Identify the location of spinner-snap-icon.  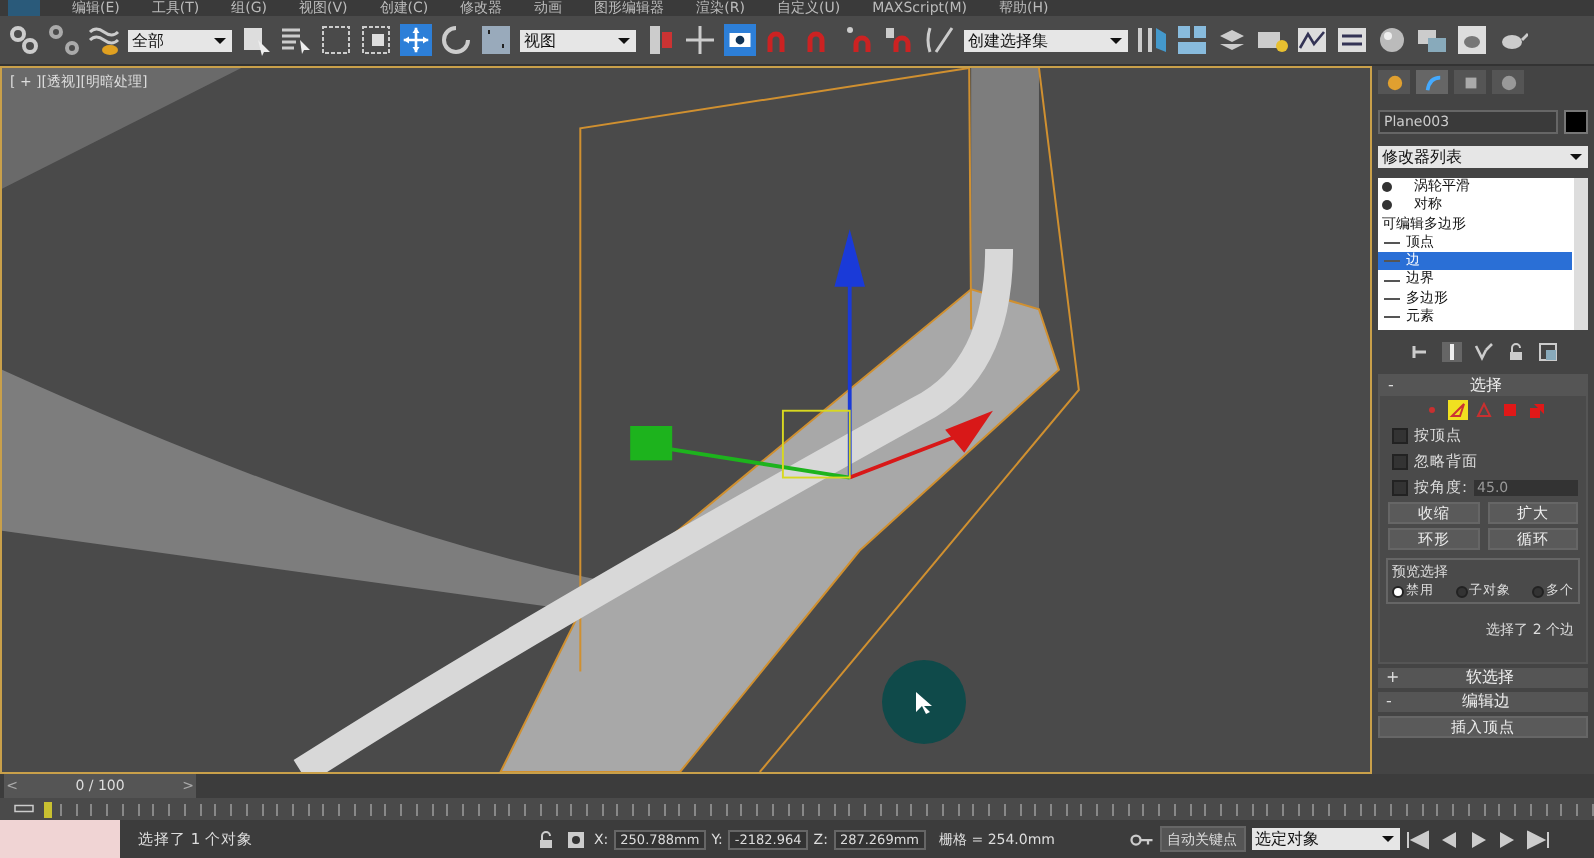
(900, 40).